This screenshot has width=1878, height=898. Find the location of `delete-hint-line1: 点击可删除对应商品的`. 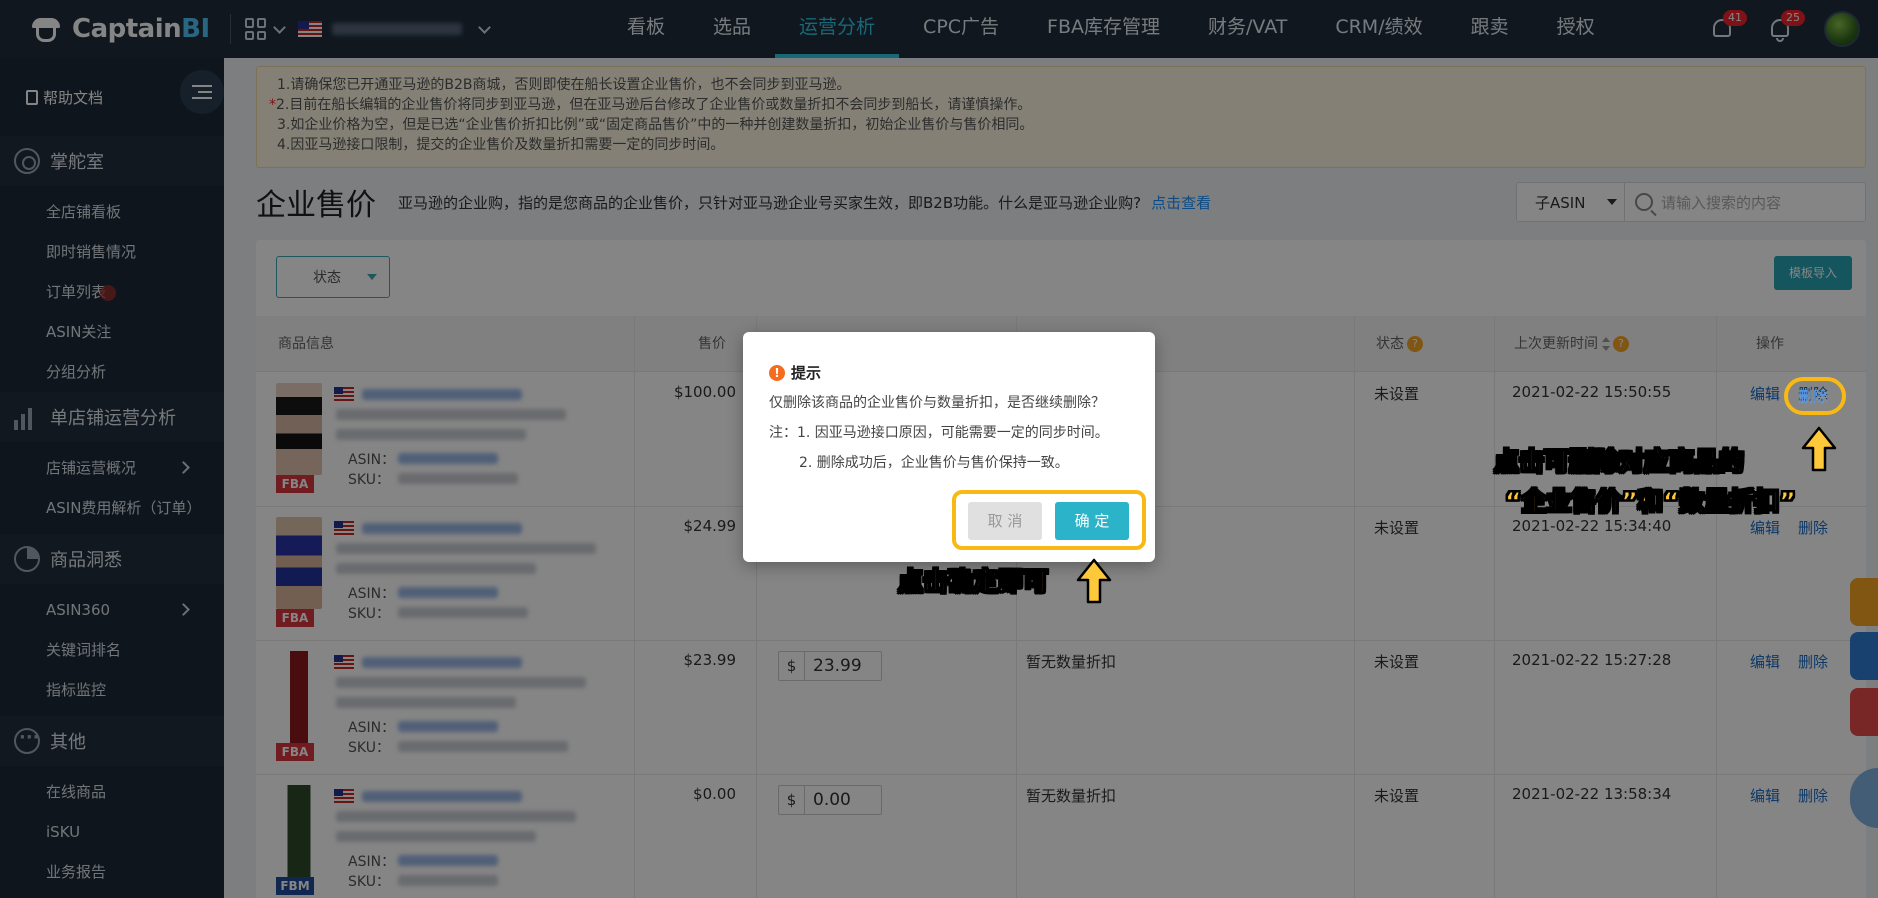

delete-hint-line1: 点击可删除对应商品的 is located at coordinates (1619, 462).